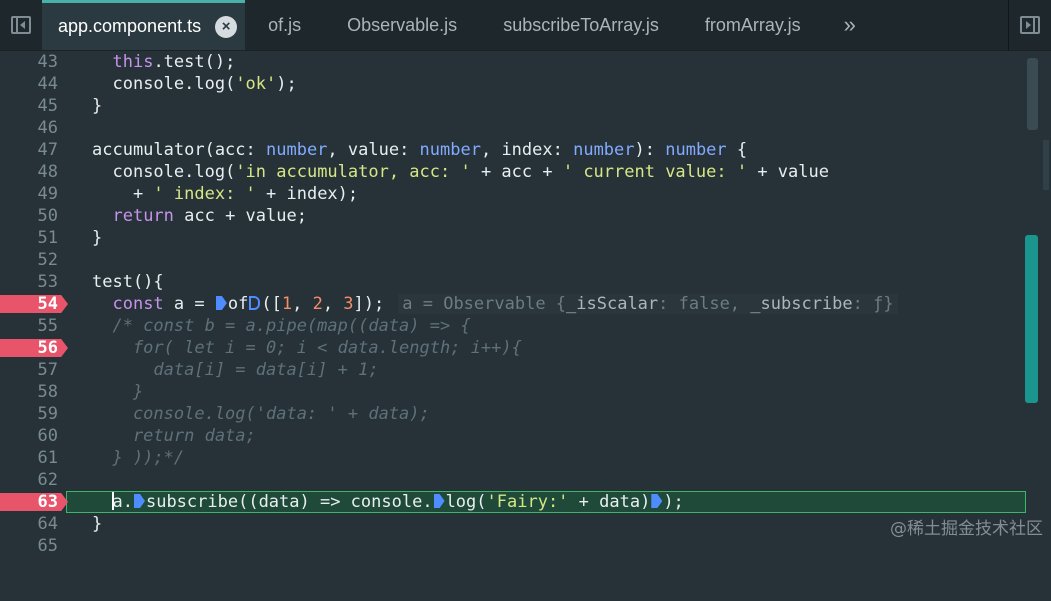 The height and width of the screenshot is (601, 1051). What do you see at coordinates (47, 282) in the screenshot?
I see `line-number: 53` at bounding box center [47, 282].